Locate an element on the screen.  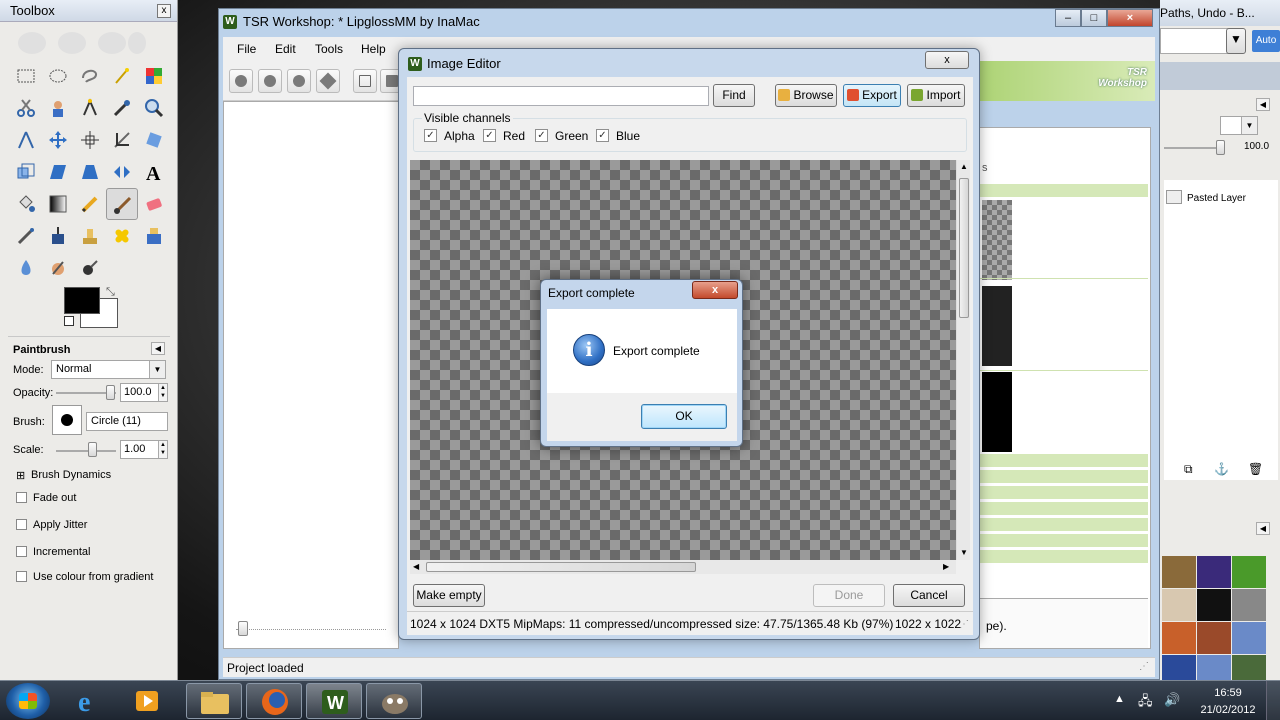
pattern-rock is located at coordinates (1249, 605).